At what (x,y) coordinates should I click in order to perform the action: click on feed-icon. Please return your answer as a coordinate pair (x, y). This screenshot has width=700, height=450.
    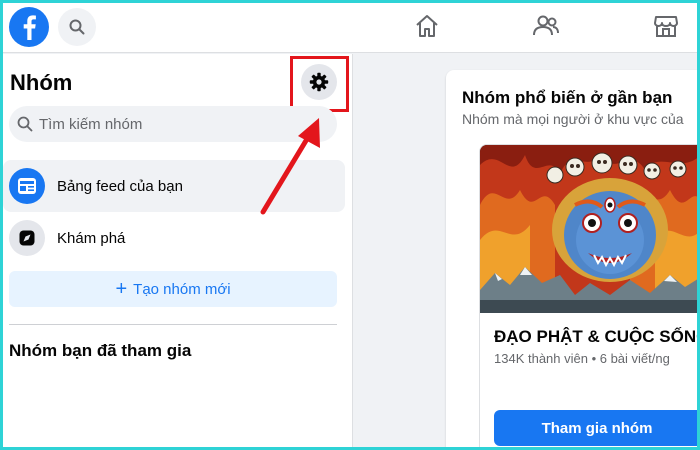
    Looking at the image, I should click on (27, 186).